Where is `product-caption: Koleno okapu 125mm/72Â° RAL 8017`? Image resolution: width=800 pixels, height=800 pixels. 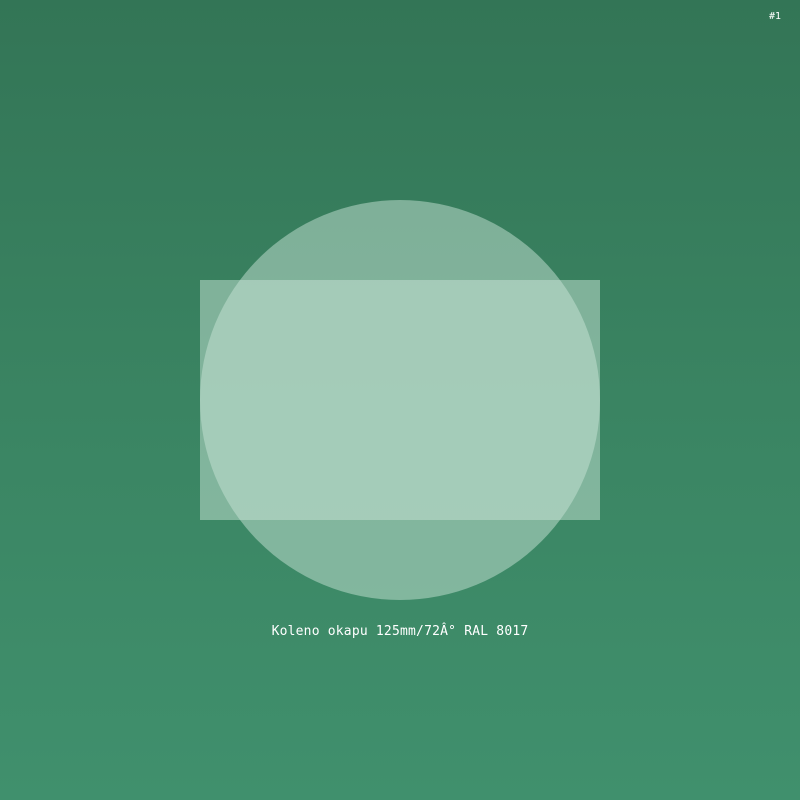 product-caption: Koleno okapu 125mm/72Â° RAL 8017 is located at coordinates (400, 631).